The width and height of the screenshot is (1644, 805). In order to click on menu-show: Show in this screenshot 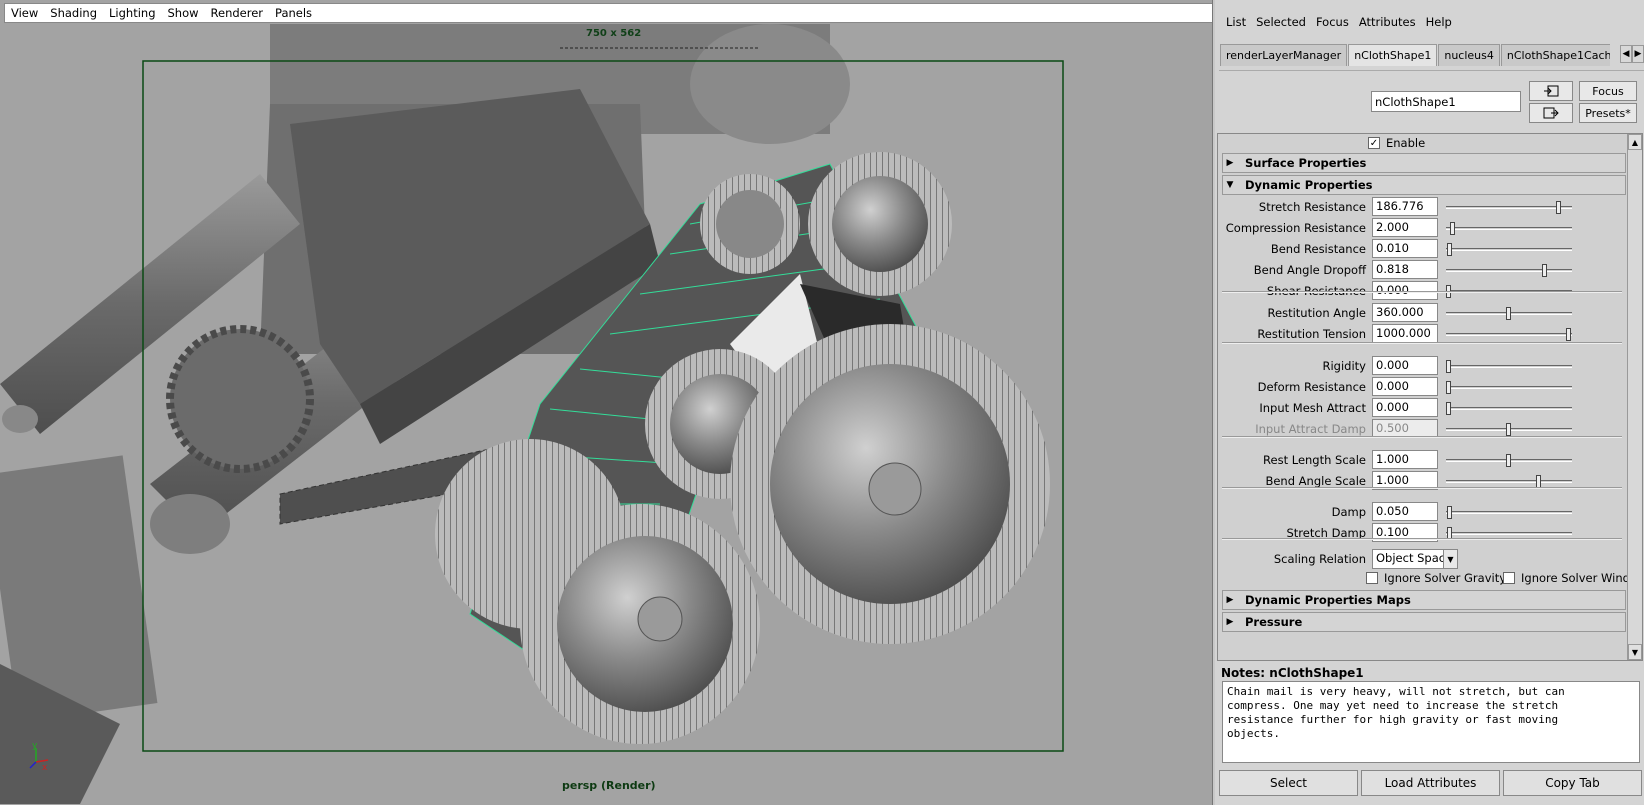, I will do `click(183, 13)`.